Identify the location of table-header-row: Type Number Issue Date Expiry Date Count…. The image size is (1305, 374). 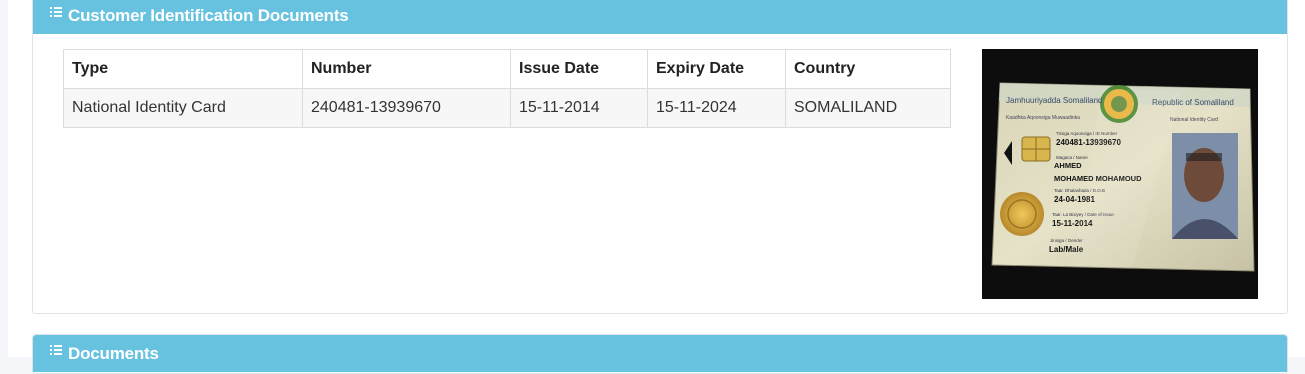
(507, 69).